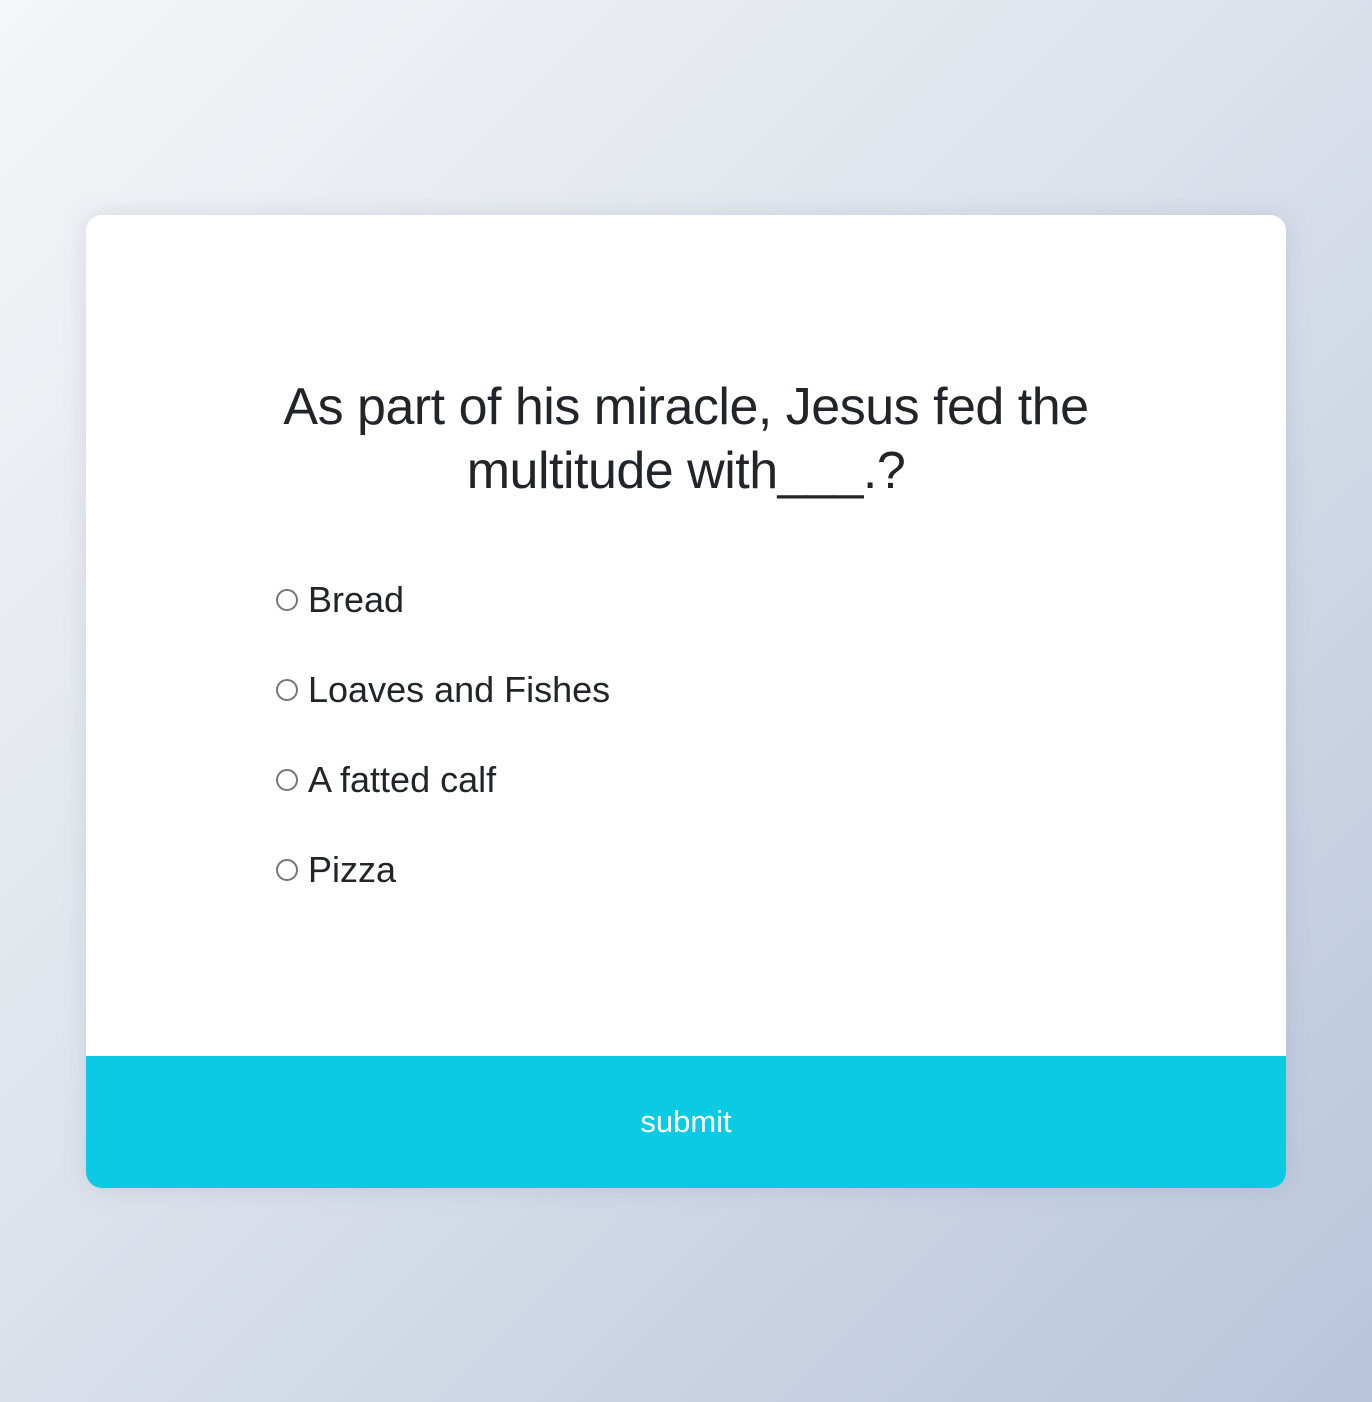  I want to click on answer-label-fatted-calf: A fatted calf, so click(402, 780).